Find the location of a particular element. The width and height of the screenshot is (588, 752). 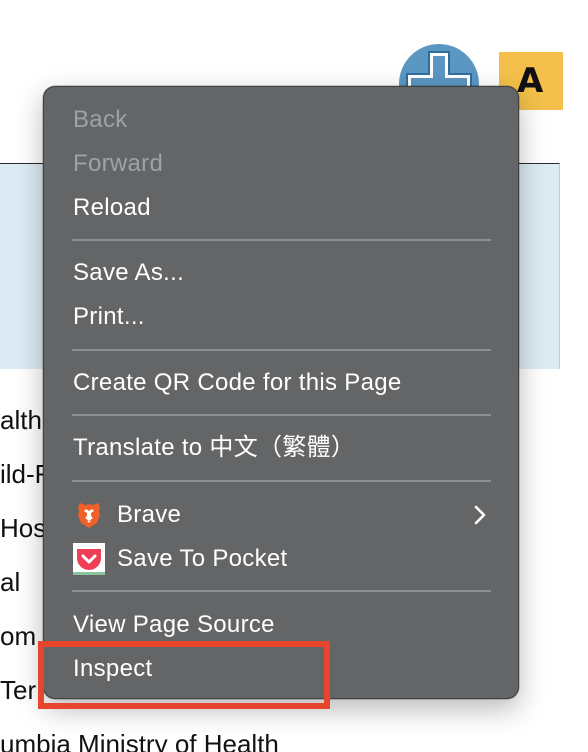

list-item: Hos is located at coordinates (23, 528).